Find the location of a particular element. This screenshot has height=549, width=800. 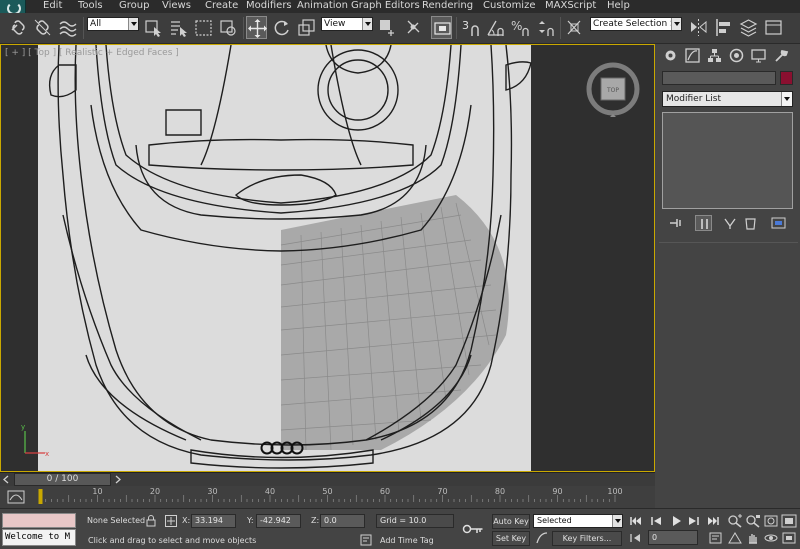

set-key-button: Set Key is located at coordinates (511, 538).